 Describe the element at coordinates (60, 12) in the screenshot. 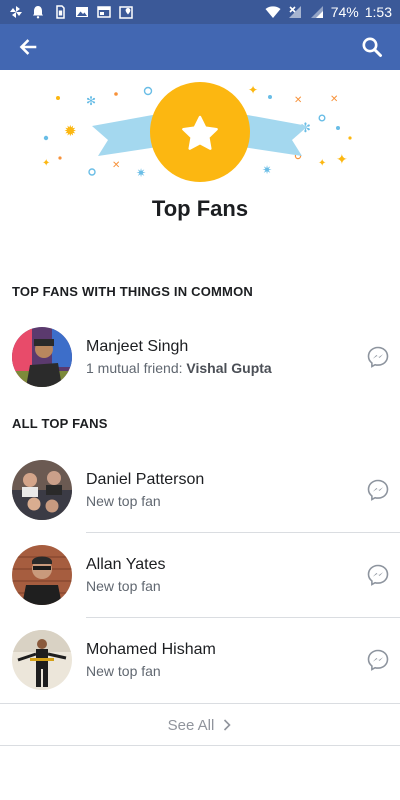

I see `sim-card-icon` at that location.